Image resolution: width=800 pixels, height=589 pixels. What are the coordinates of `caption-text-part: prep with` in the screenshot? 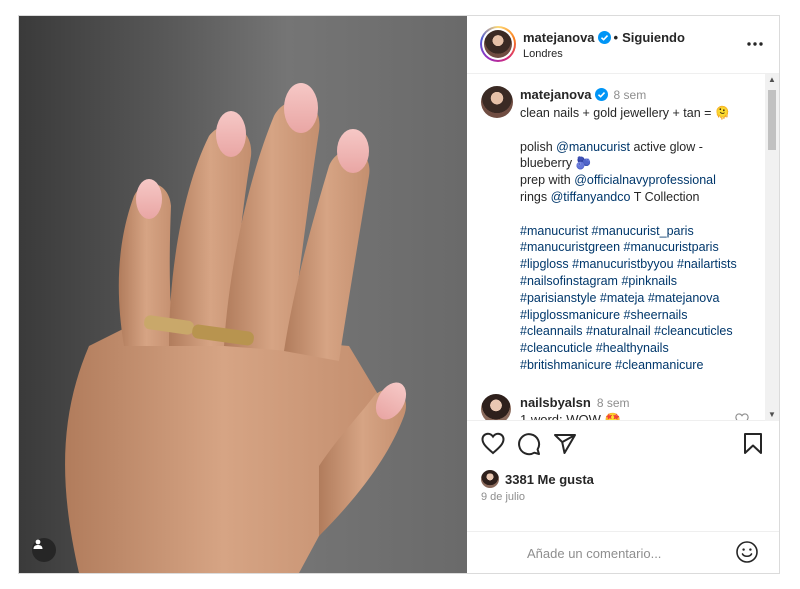 It's located at (547, 180).